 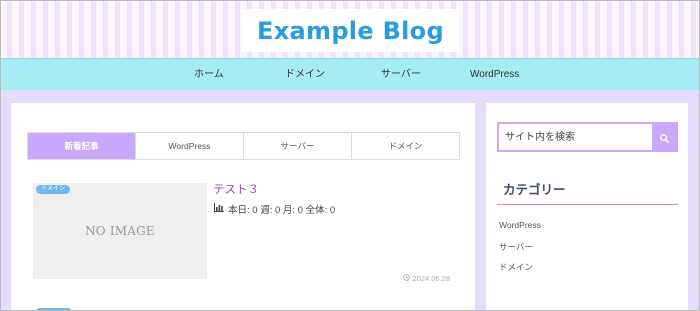 I want to click on post-tabs: 新着記事 WordPress サーバー ドメイン, so click(x=243, y=146).